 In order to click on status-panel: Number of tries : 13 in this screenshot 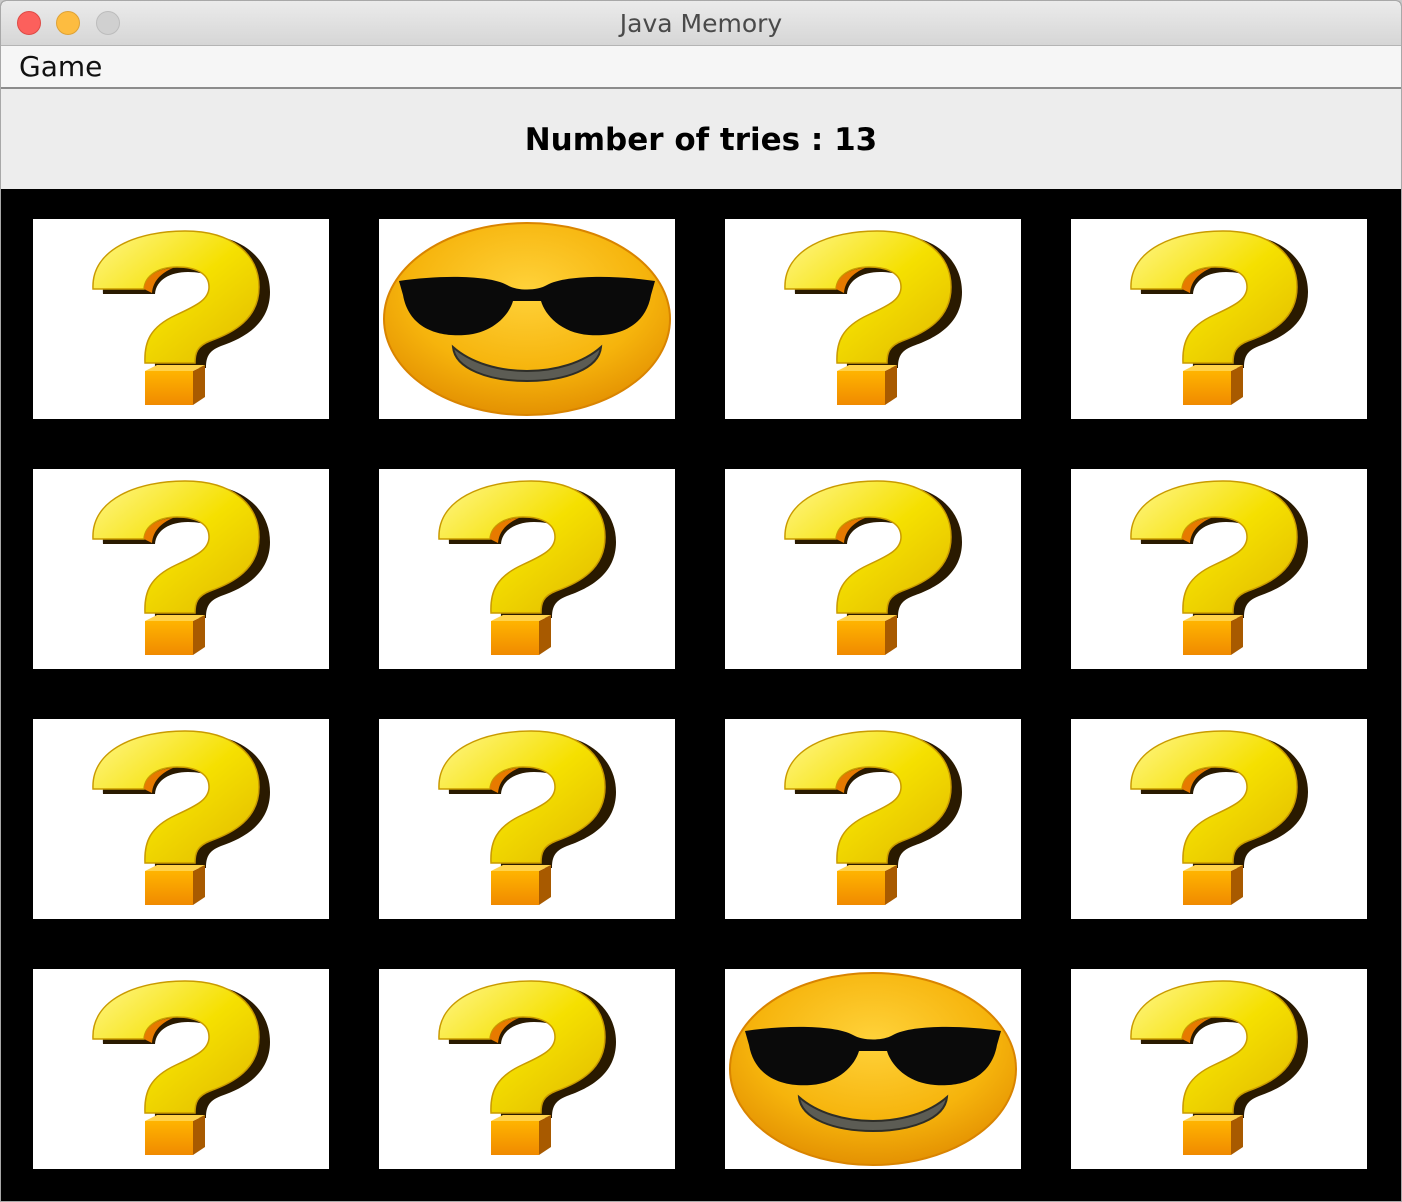, I will do `click(701, 139)`.